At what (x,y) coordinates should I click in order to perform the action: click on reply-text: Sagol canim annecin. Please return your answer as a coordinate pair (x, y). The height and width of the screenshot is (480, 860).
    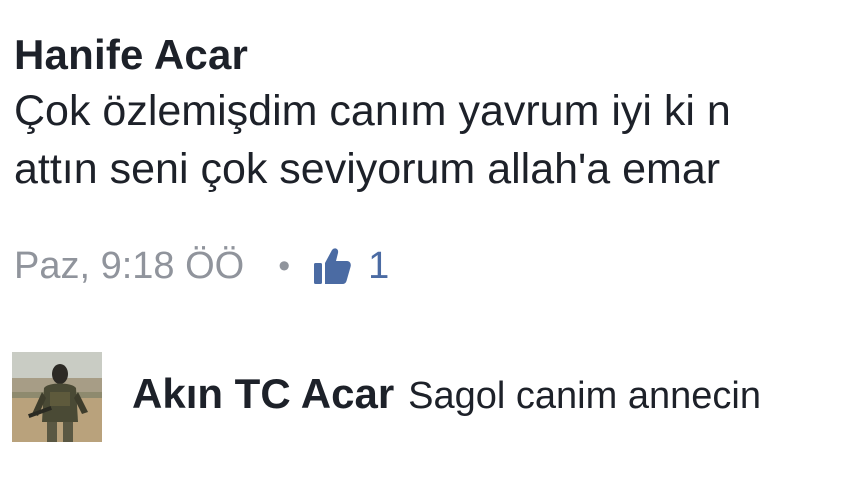
    Looking at the image, I should click on (584, 396).